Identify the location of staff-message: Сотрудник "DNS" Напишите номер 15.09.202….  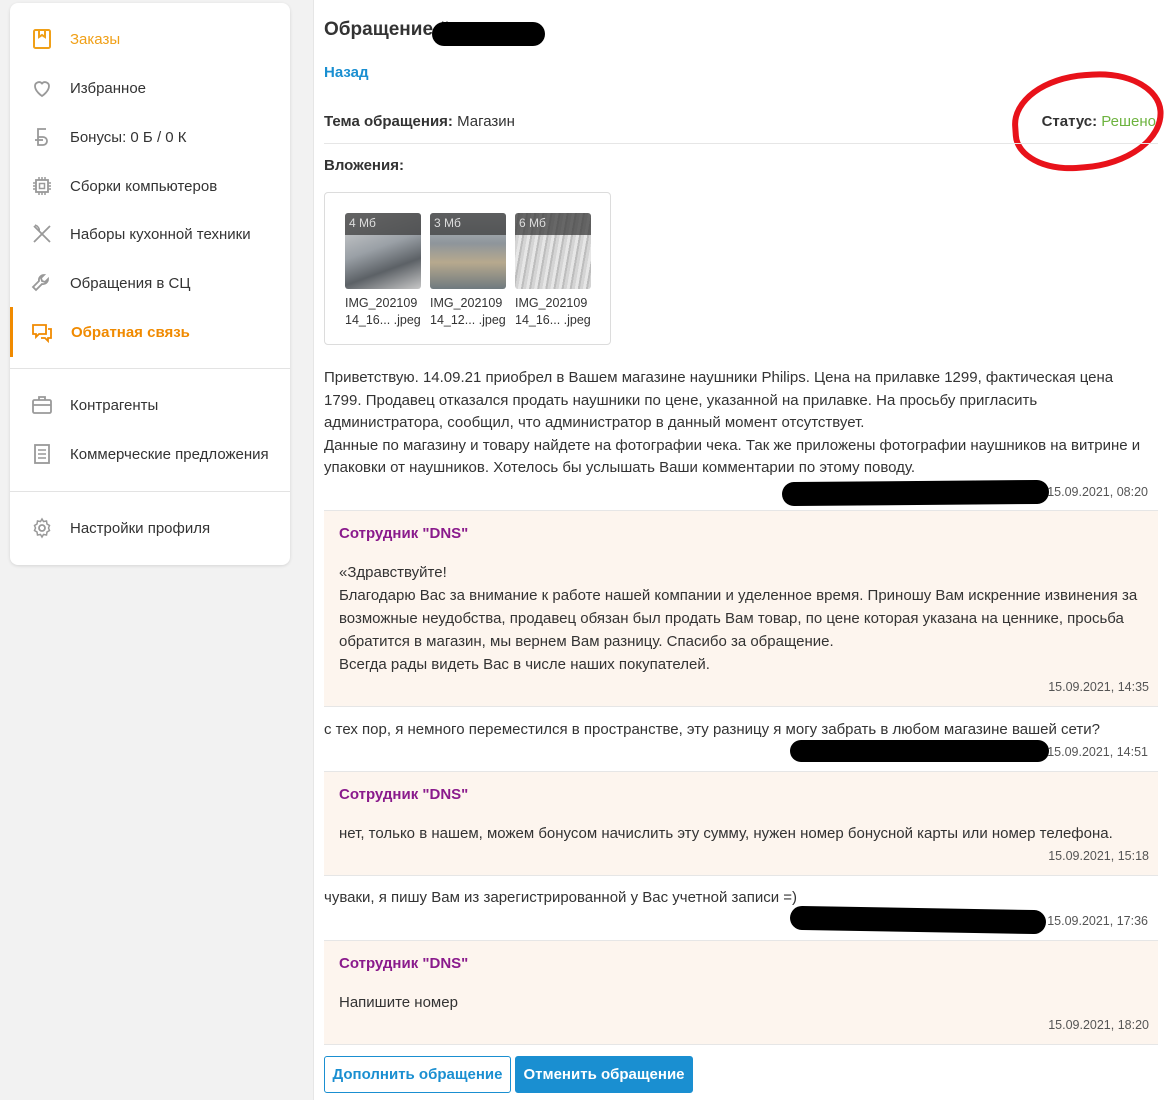
(741, 992).